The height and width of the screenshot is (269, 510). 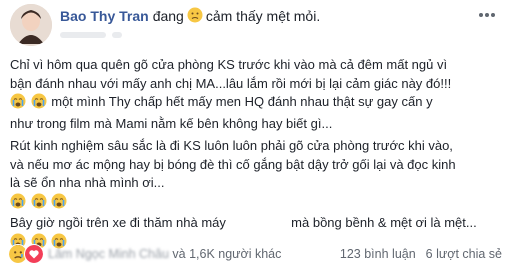 What do you see at coordinates (31, 25) in the screenshot?
I see `avatar` at bounding box center [31, 25].